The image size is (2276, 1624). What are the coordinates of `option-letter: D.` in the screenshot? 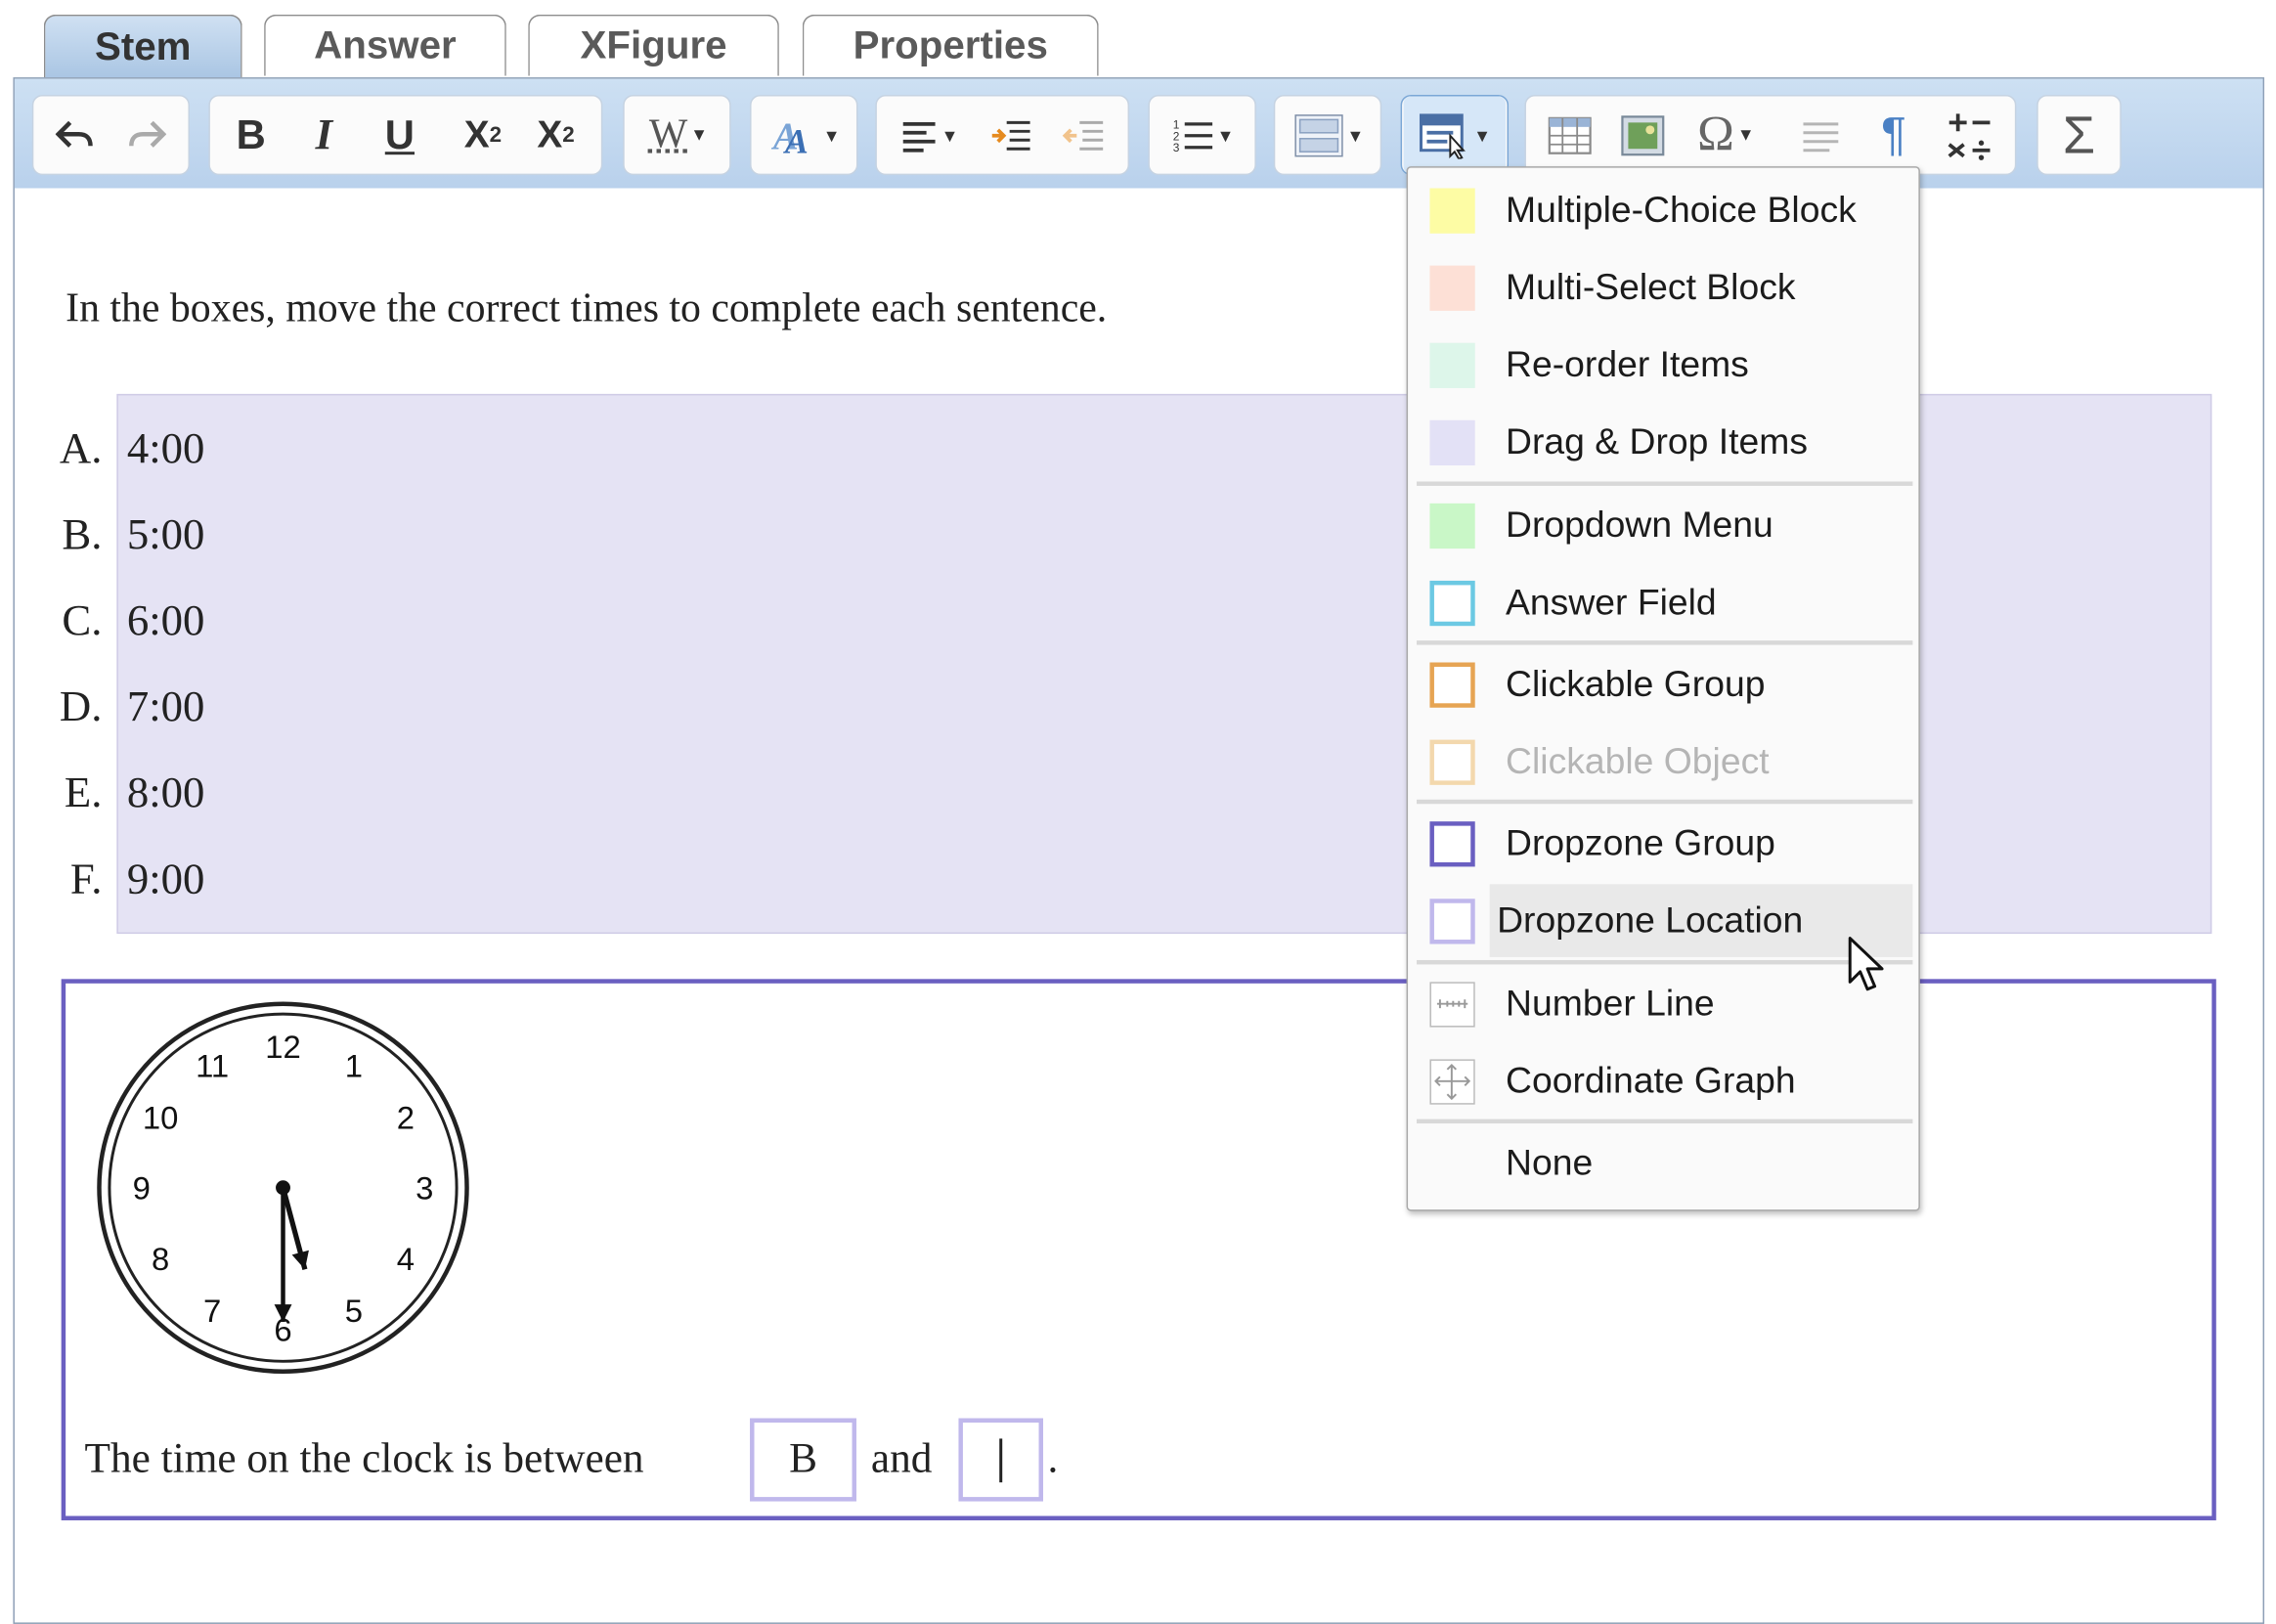 It's located at (81, 707).